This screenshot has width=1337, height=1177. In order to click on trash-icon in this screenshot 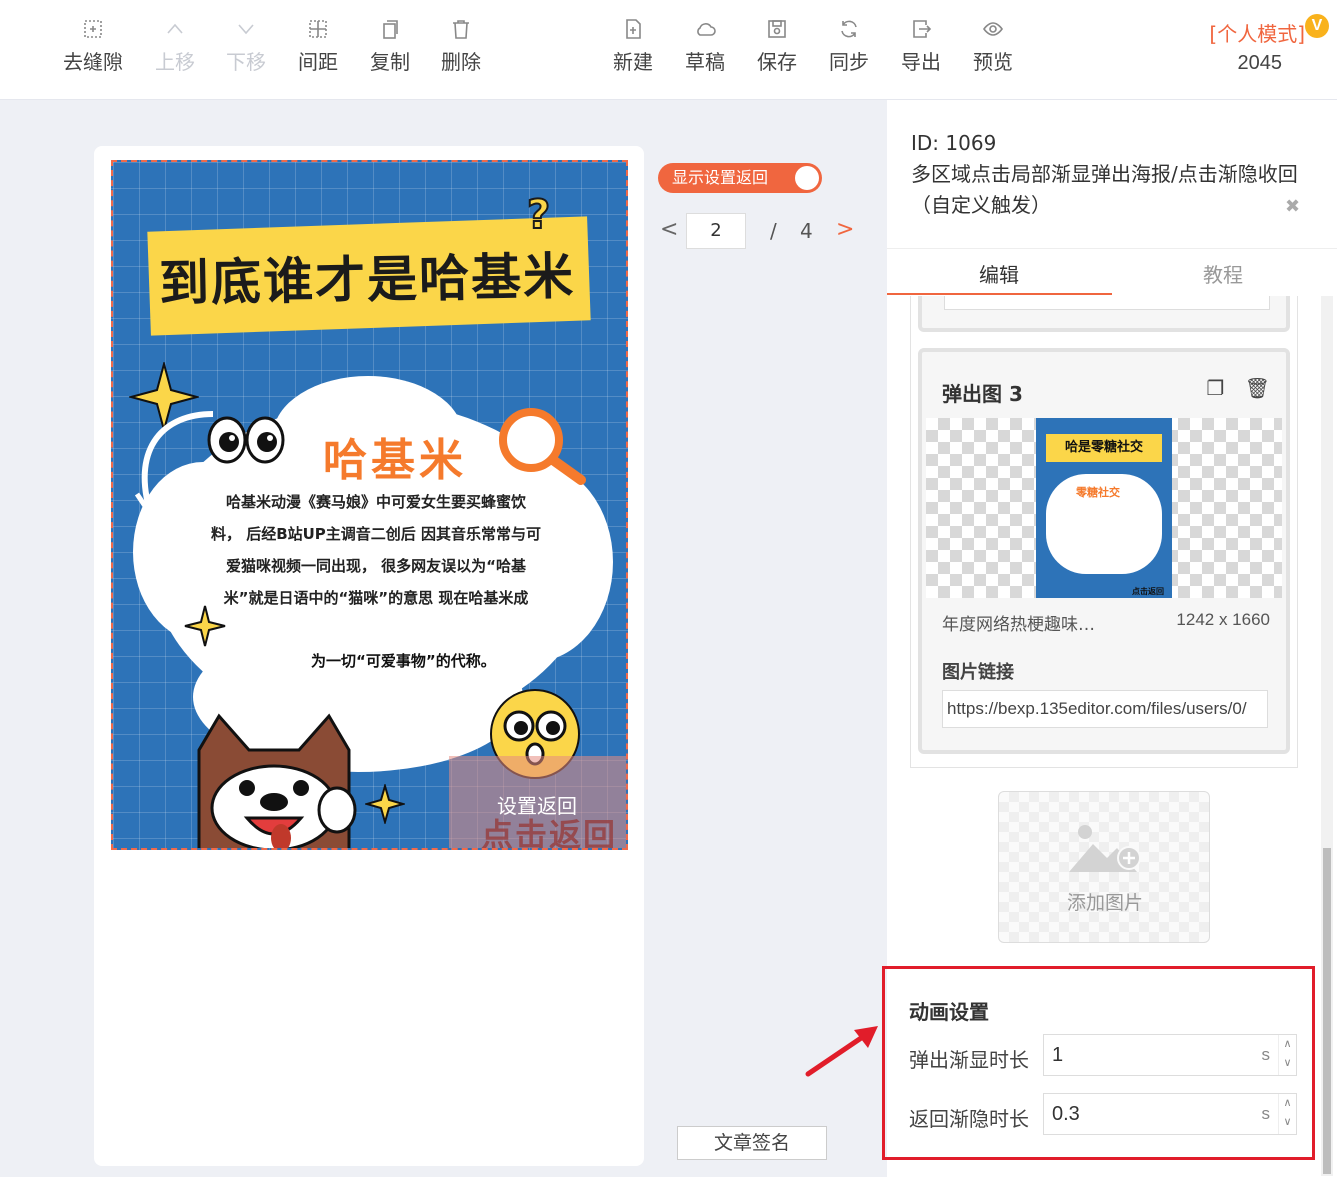, I will do `click(461, 29)`.